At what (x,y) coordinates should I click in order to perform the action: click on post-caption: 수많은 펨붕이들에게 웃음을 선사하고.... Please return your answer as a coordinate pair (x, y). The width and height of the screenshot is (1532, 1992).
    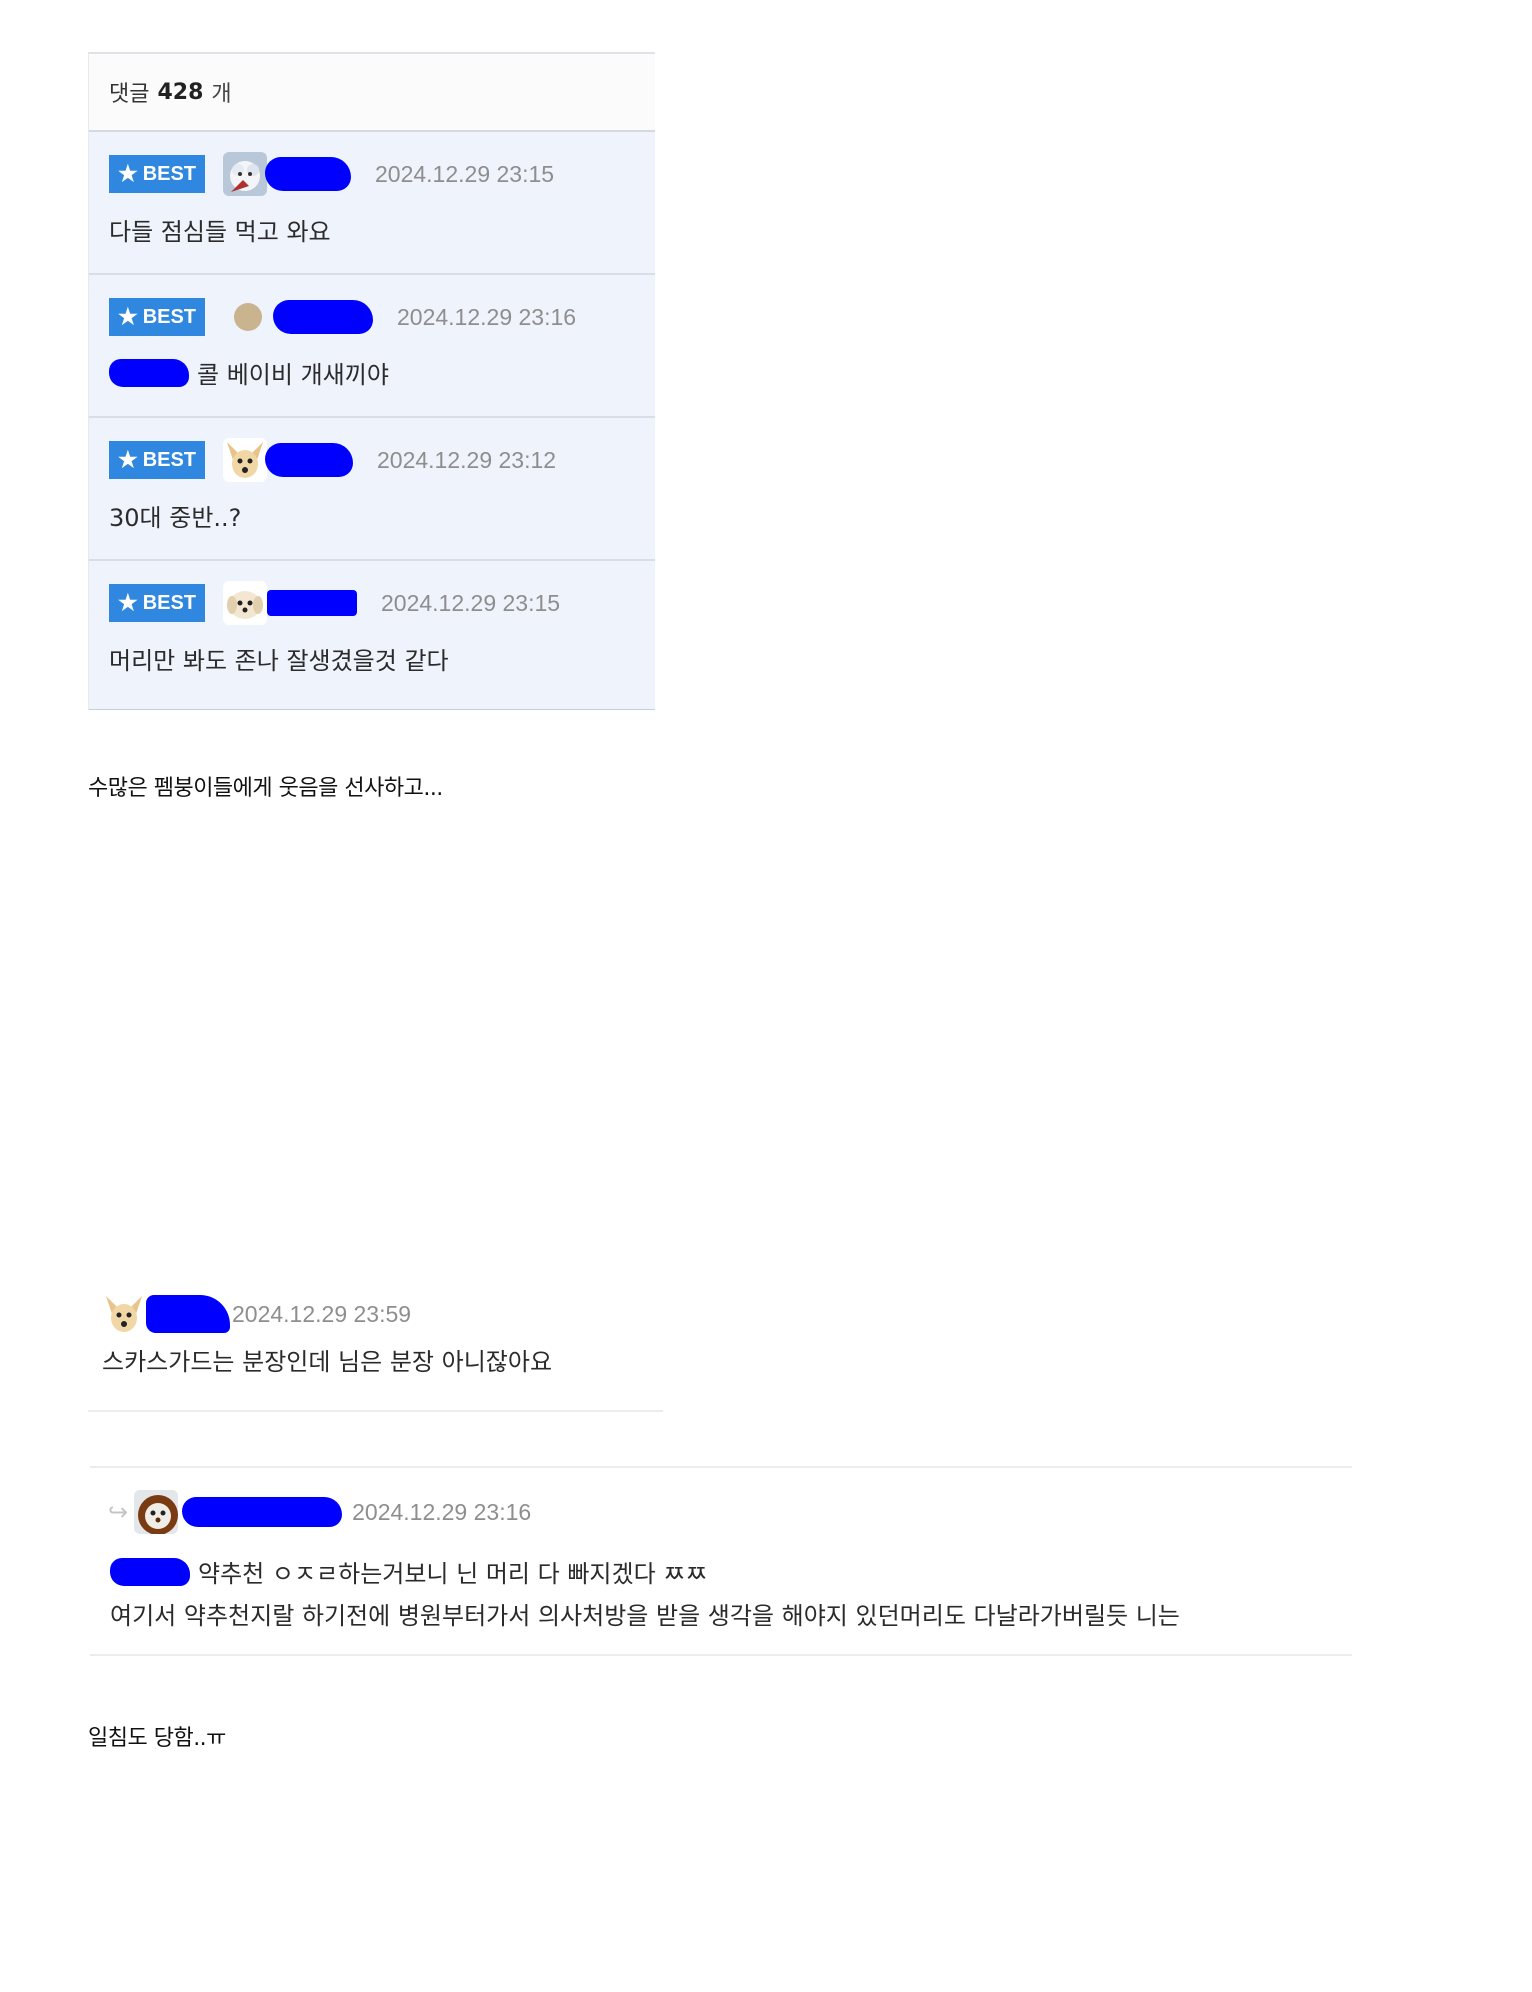
    Looking at the image, I should click on (265, 788).